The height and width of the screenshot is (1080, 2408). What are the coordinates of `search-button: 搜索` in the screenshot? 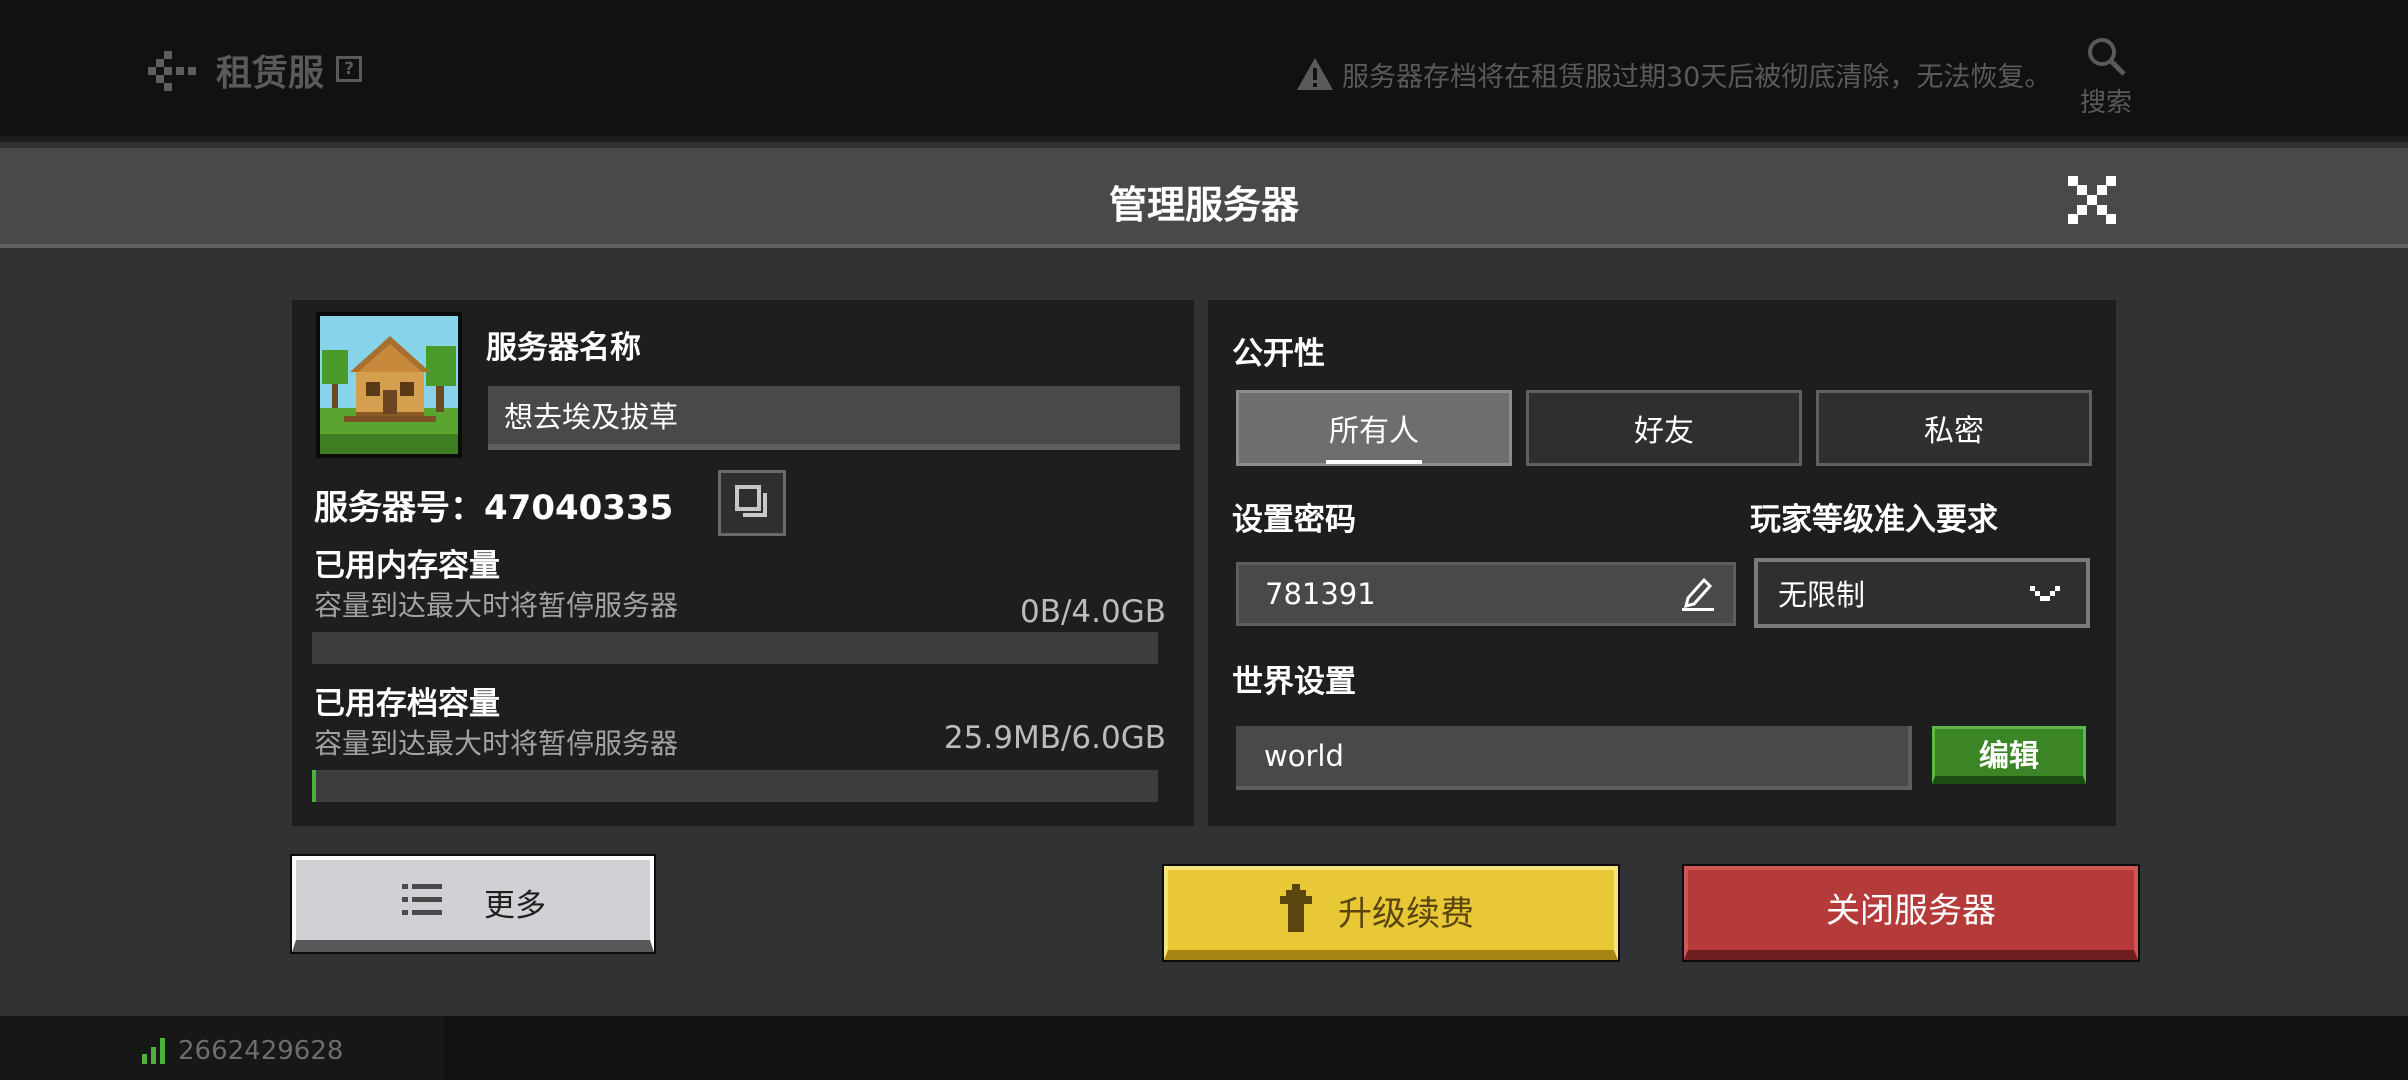 It's located at (2106, 76).